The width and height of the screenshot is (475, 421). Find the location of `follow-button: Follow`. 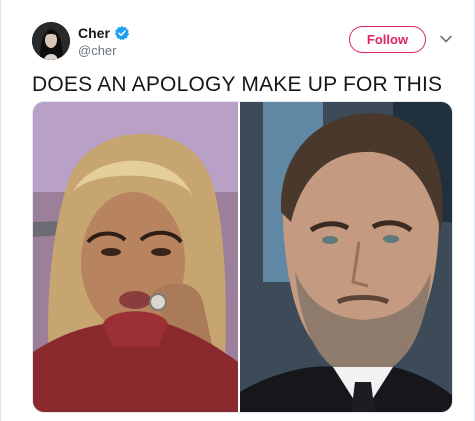

follow-button: Follow is located at coordinates (387, 39).